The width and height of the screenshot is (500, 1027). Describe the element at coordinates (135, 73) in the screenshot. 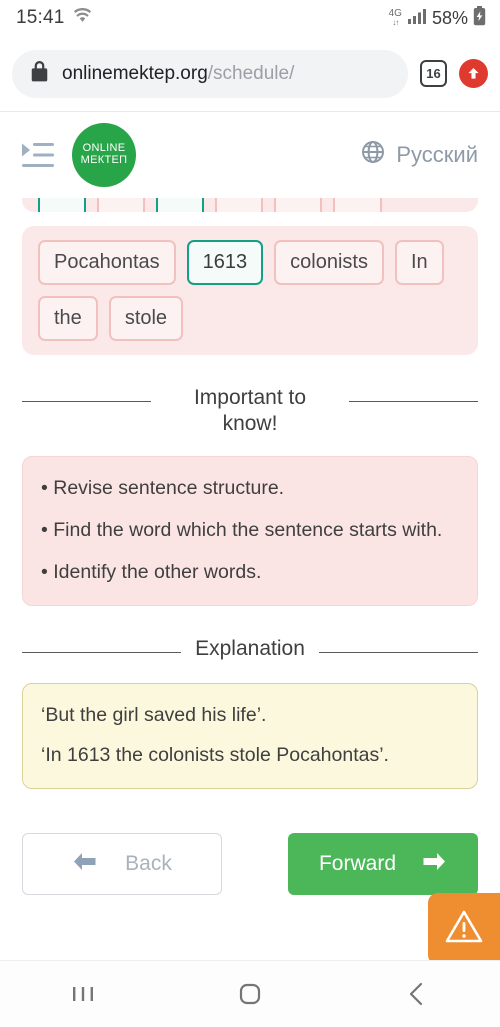

I see `url-host: onlinemektep.org` at that location.